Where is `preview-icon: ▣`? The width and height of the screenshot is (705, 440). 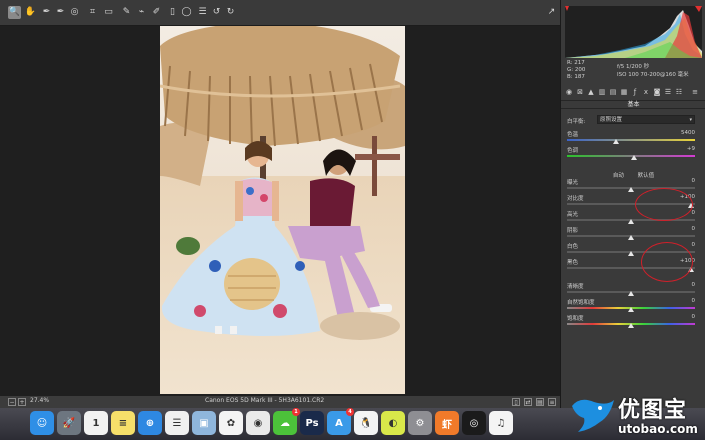 preview-icon: ▣ is located at coordinates (204, 423).